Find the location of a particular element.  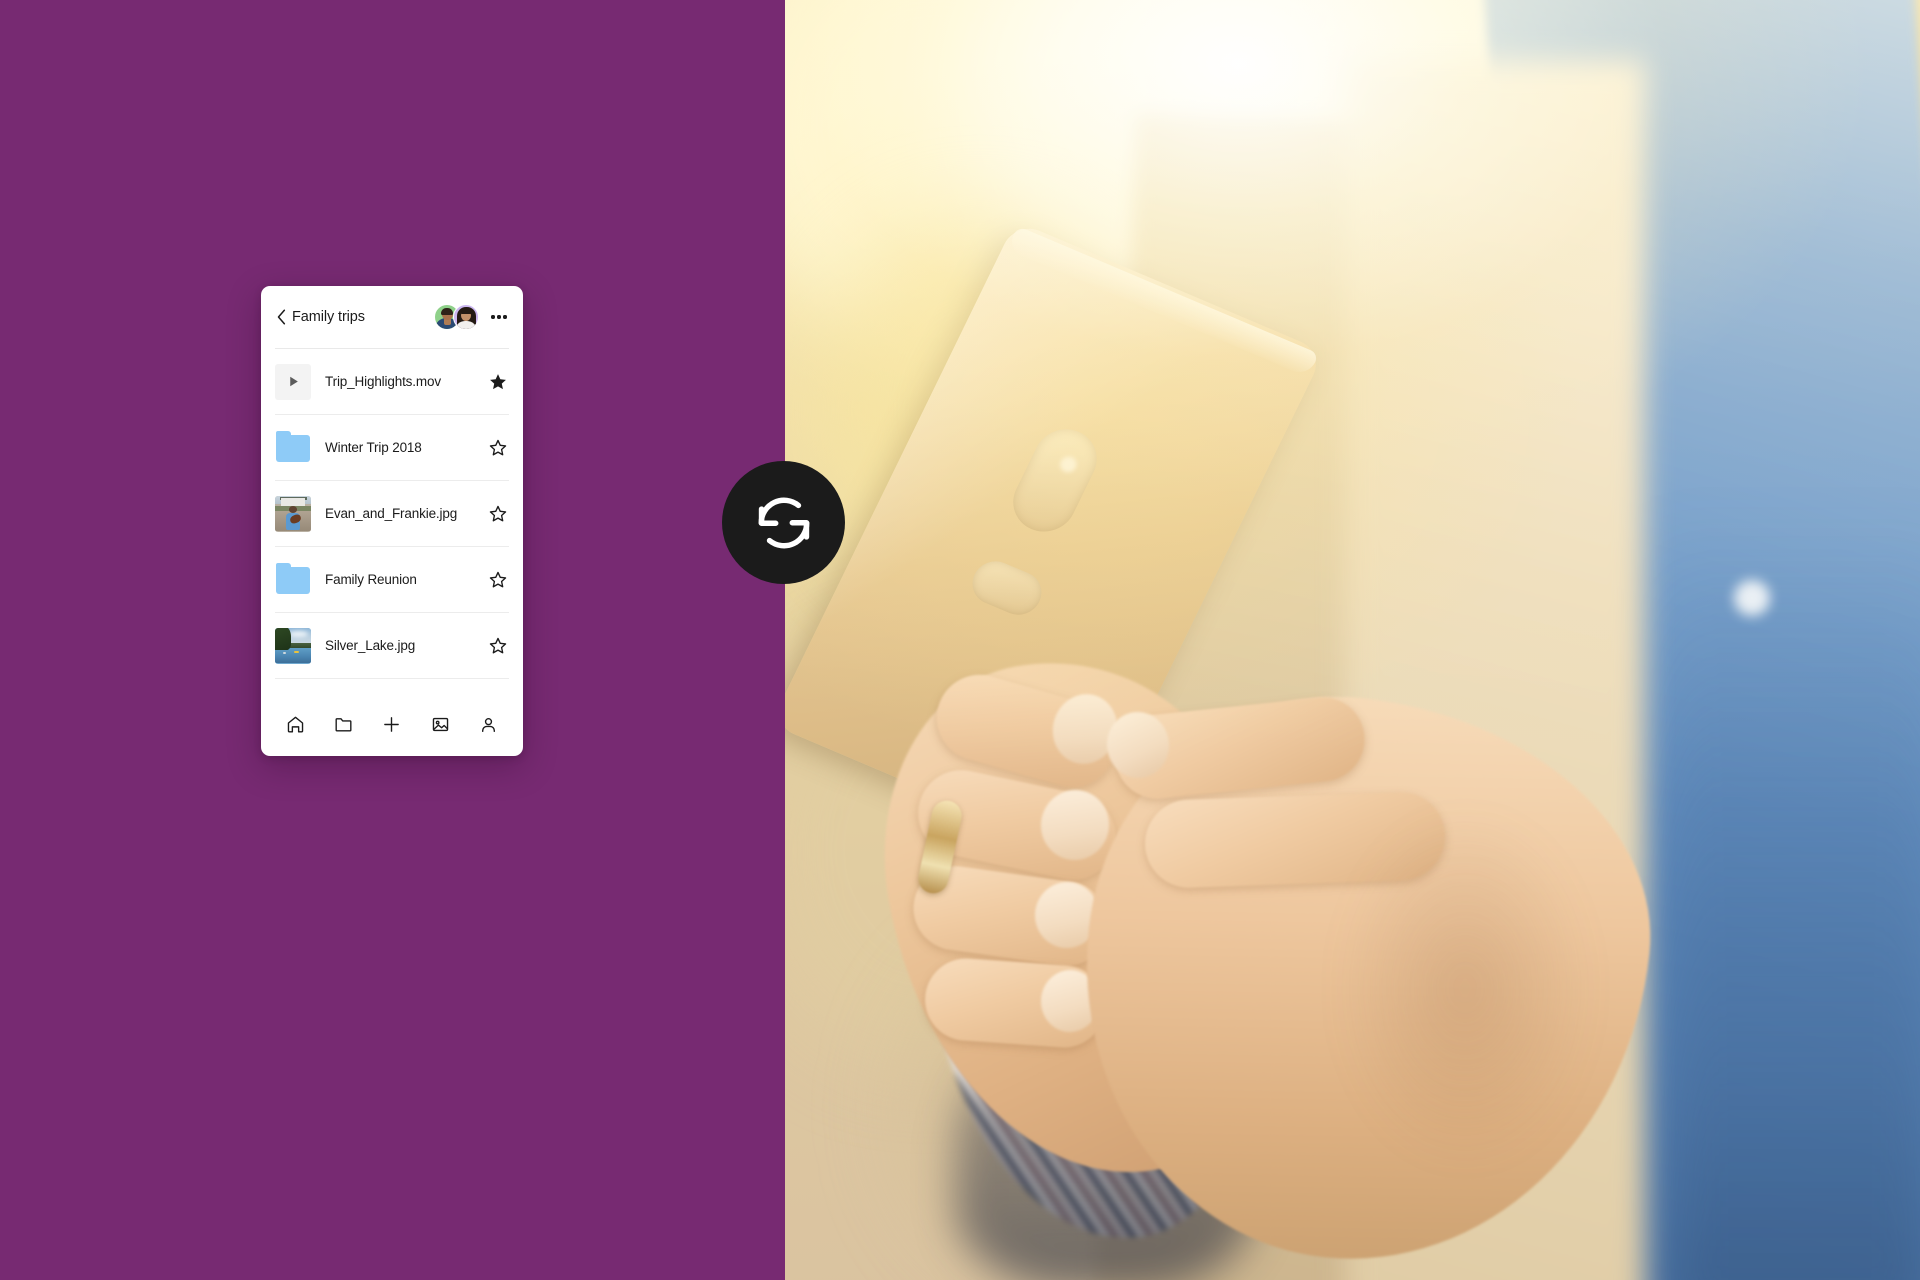

avatar-hair is located at coordinates (447, 311).